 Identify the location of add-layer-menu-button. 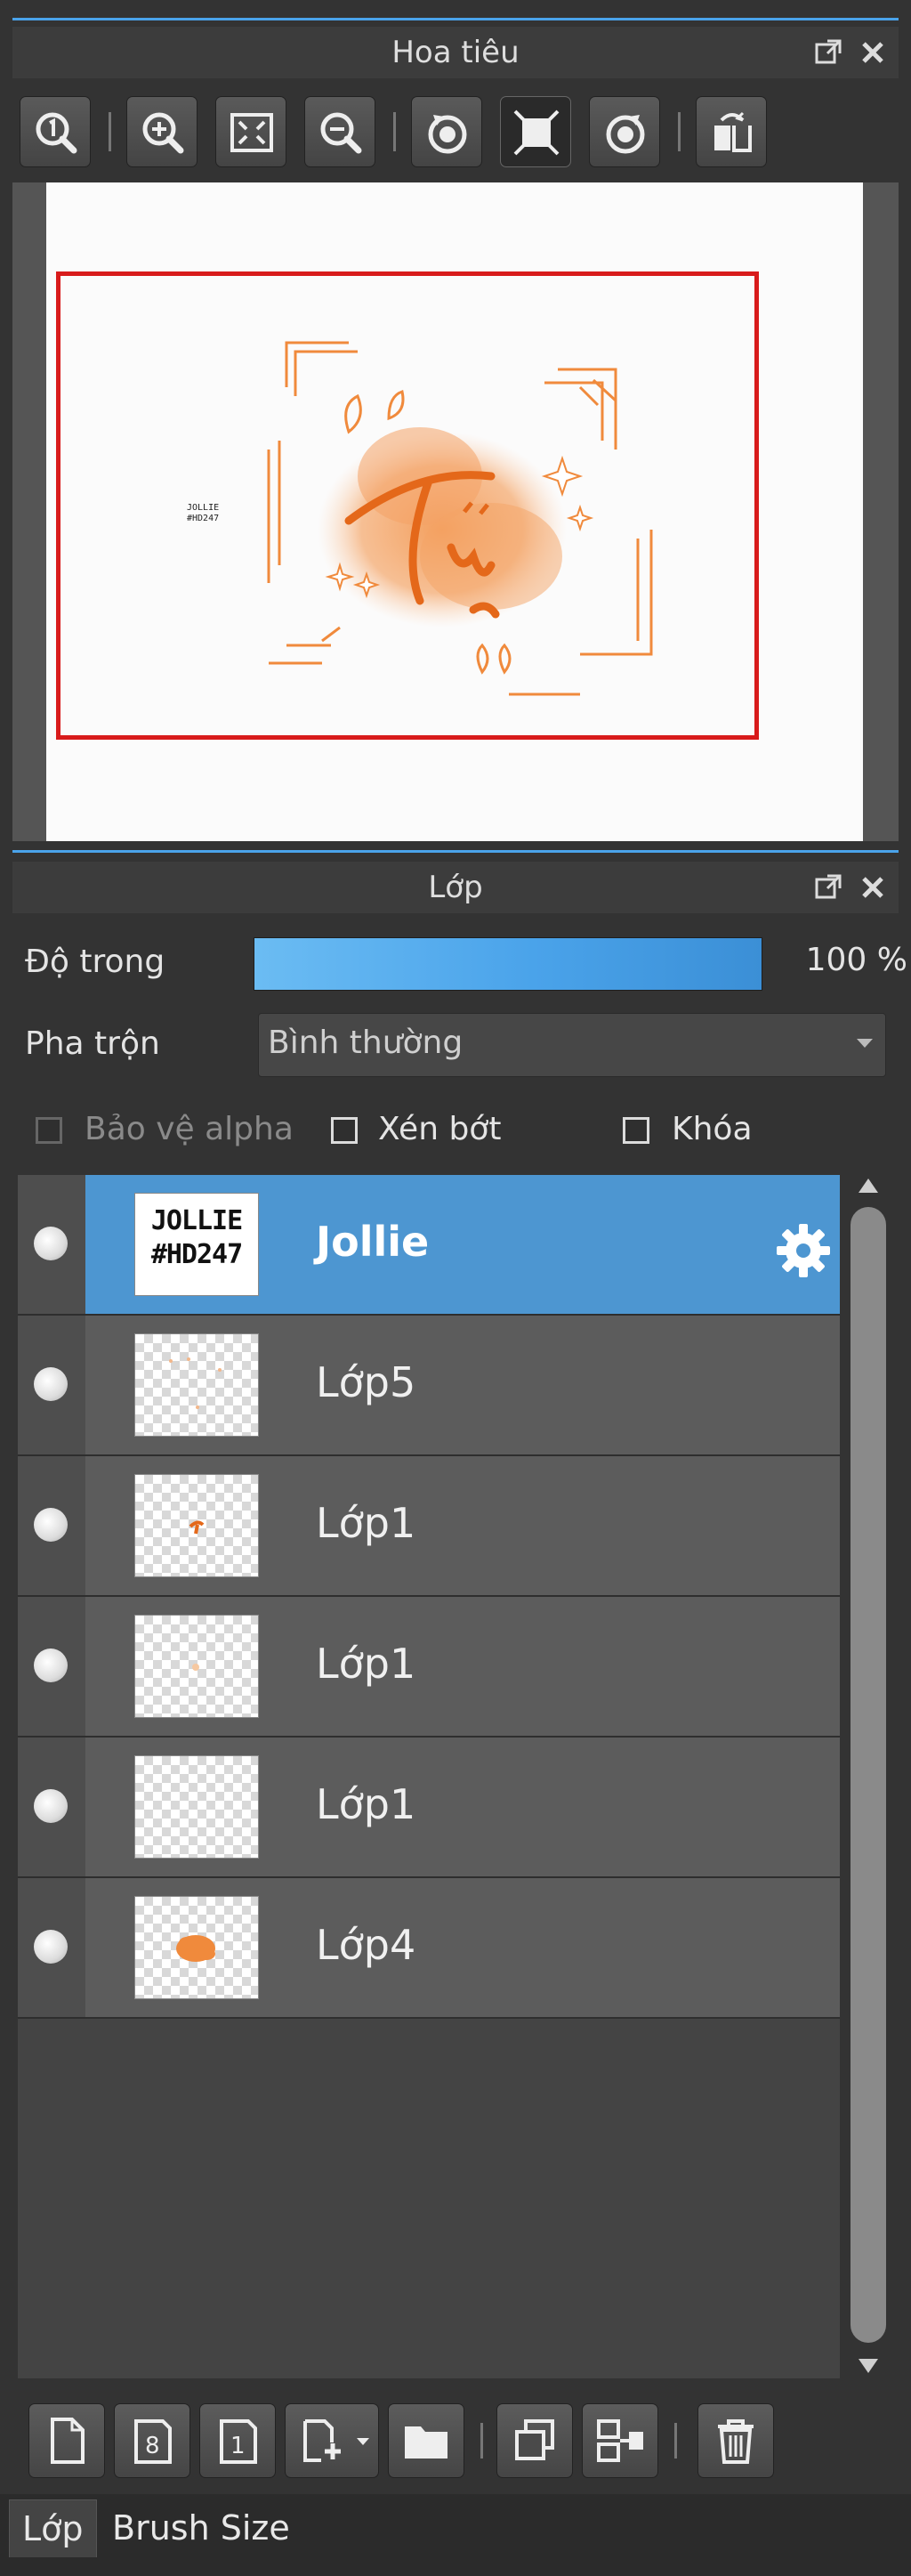
(332, 2440).